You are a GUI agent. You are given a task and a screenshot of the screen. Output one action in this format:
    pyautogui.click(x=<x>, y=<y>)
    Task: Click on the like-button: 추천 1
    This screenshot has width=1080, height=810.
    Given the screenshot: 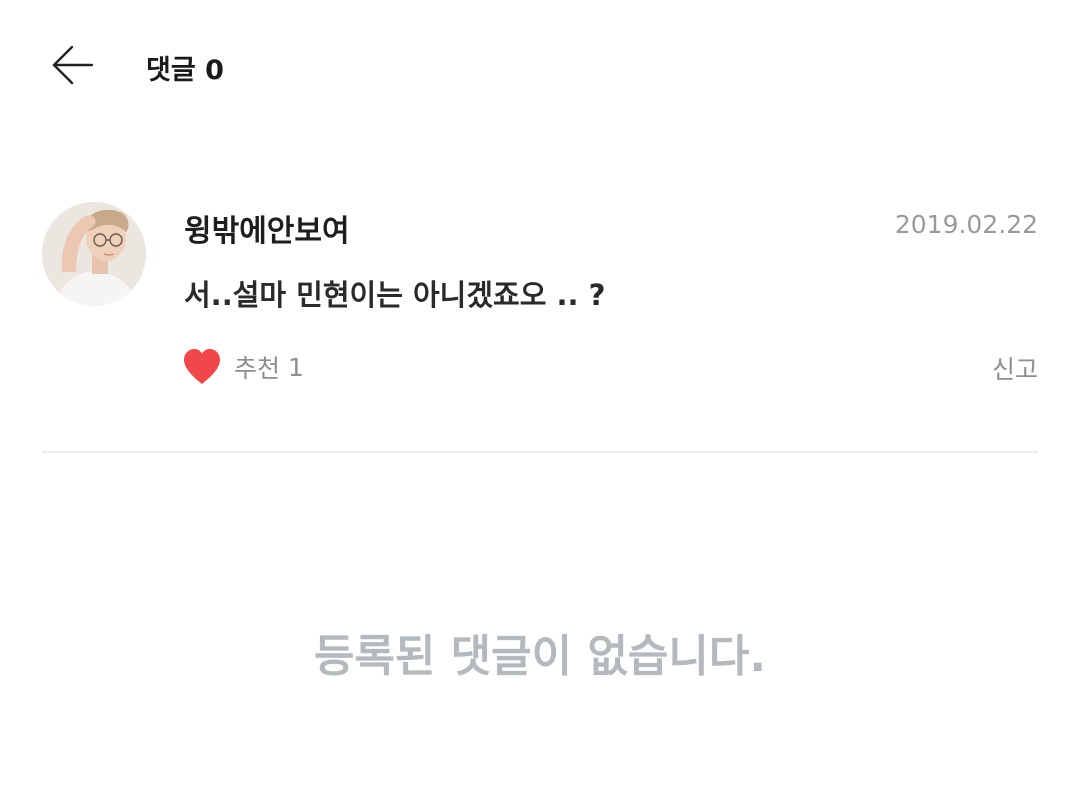 What is the action you would take?
    pyautogui.click(x=243, y=367)
    